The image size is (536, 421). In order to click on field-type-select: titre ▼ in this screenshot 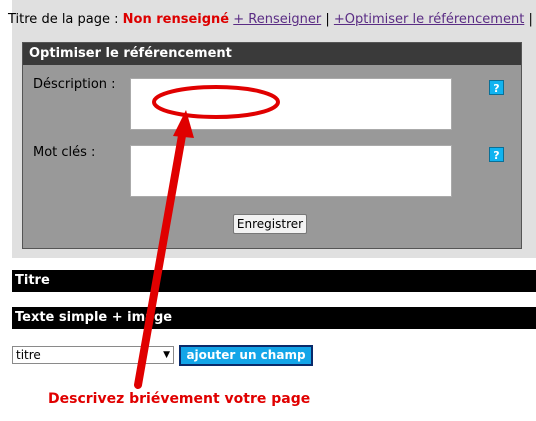, I will do `click(93, 355)`.